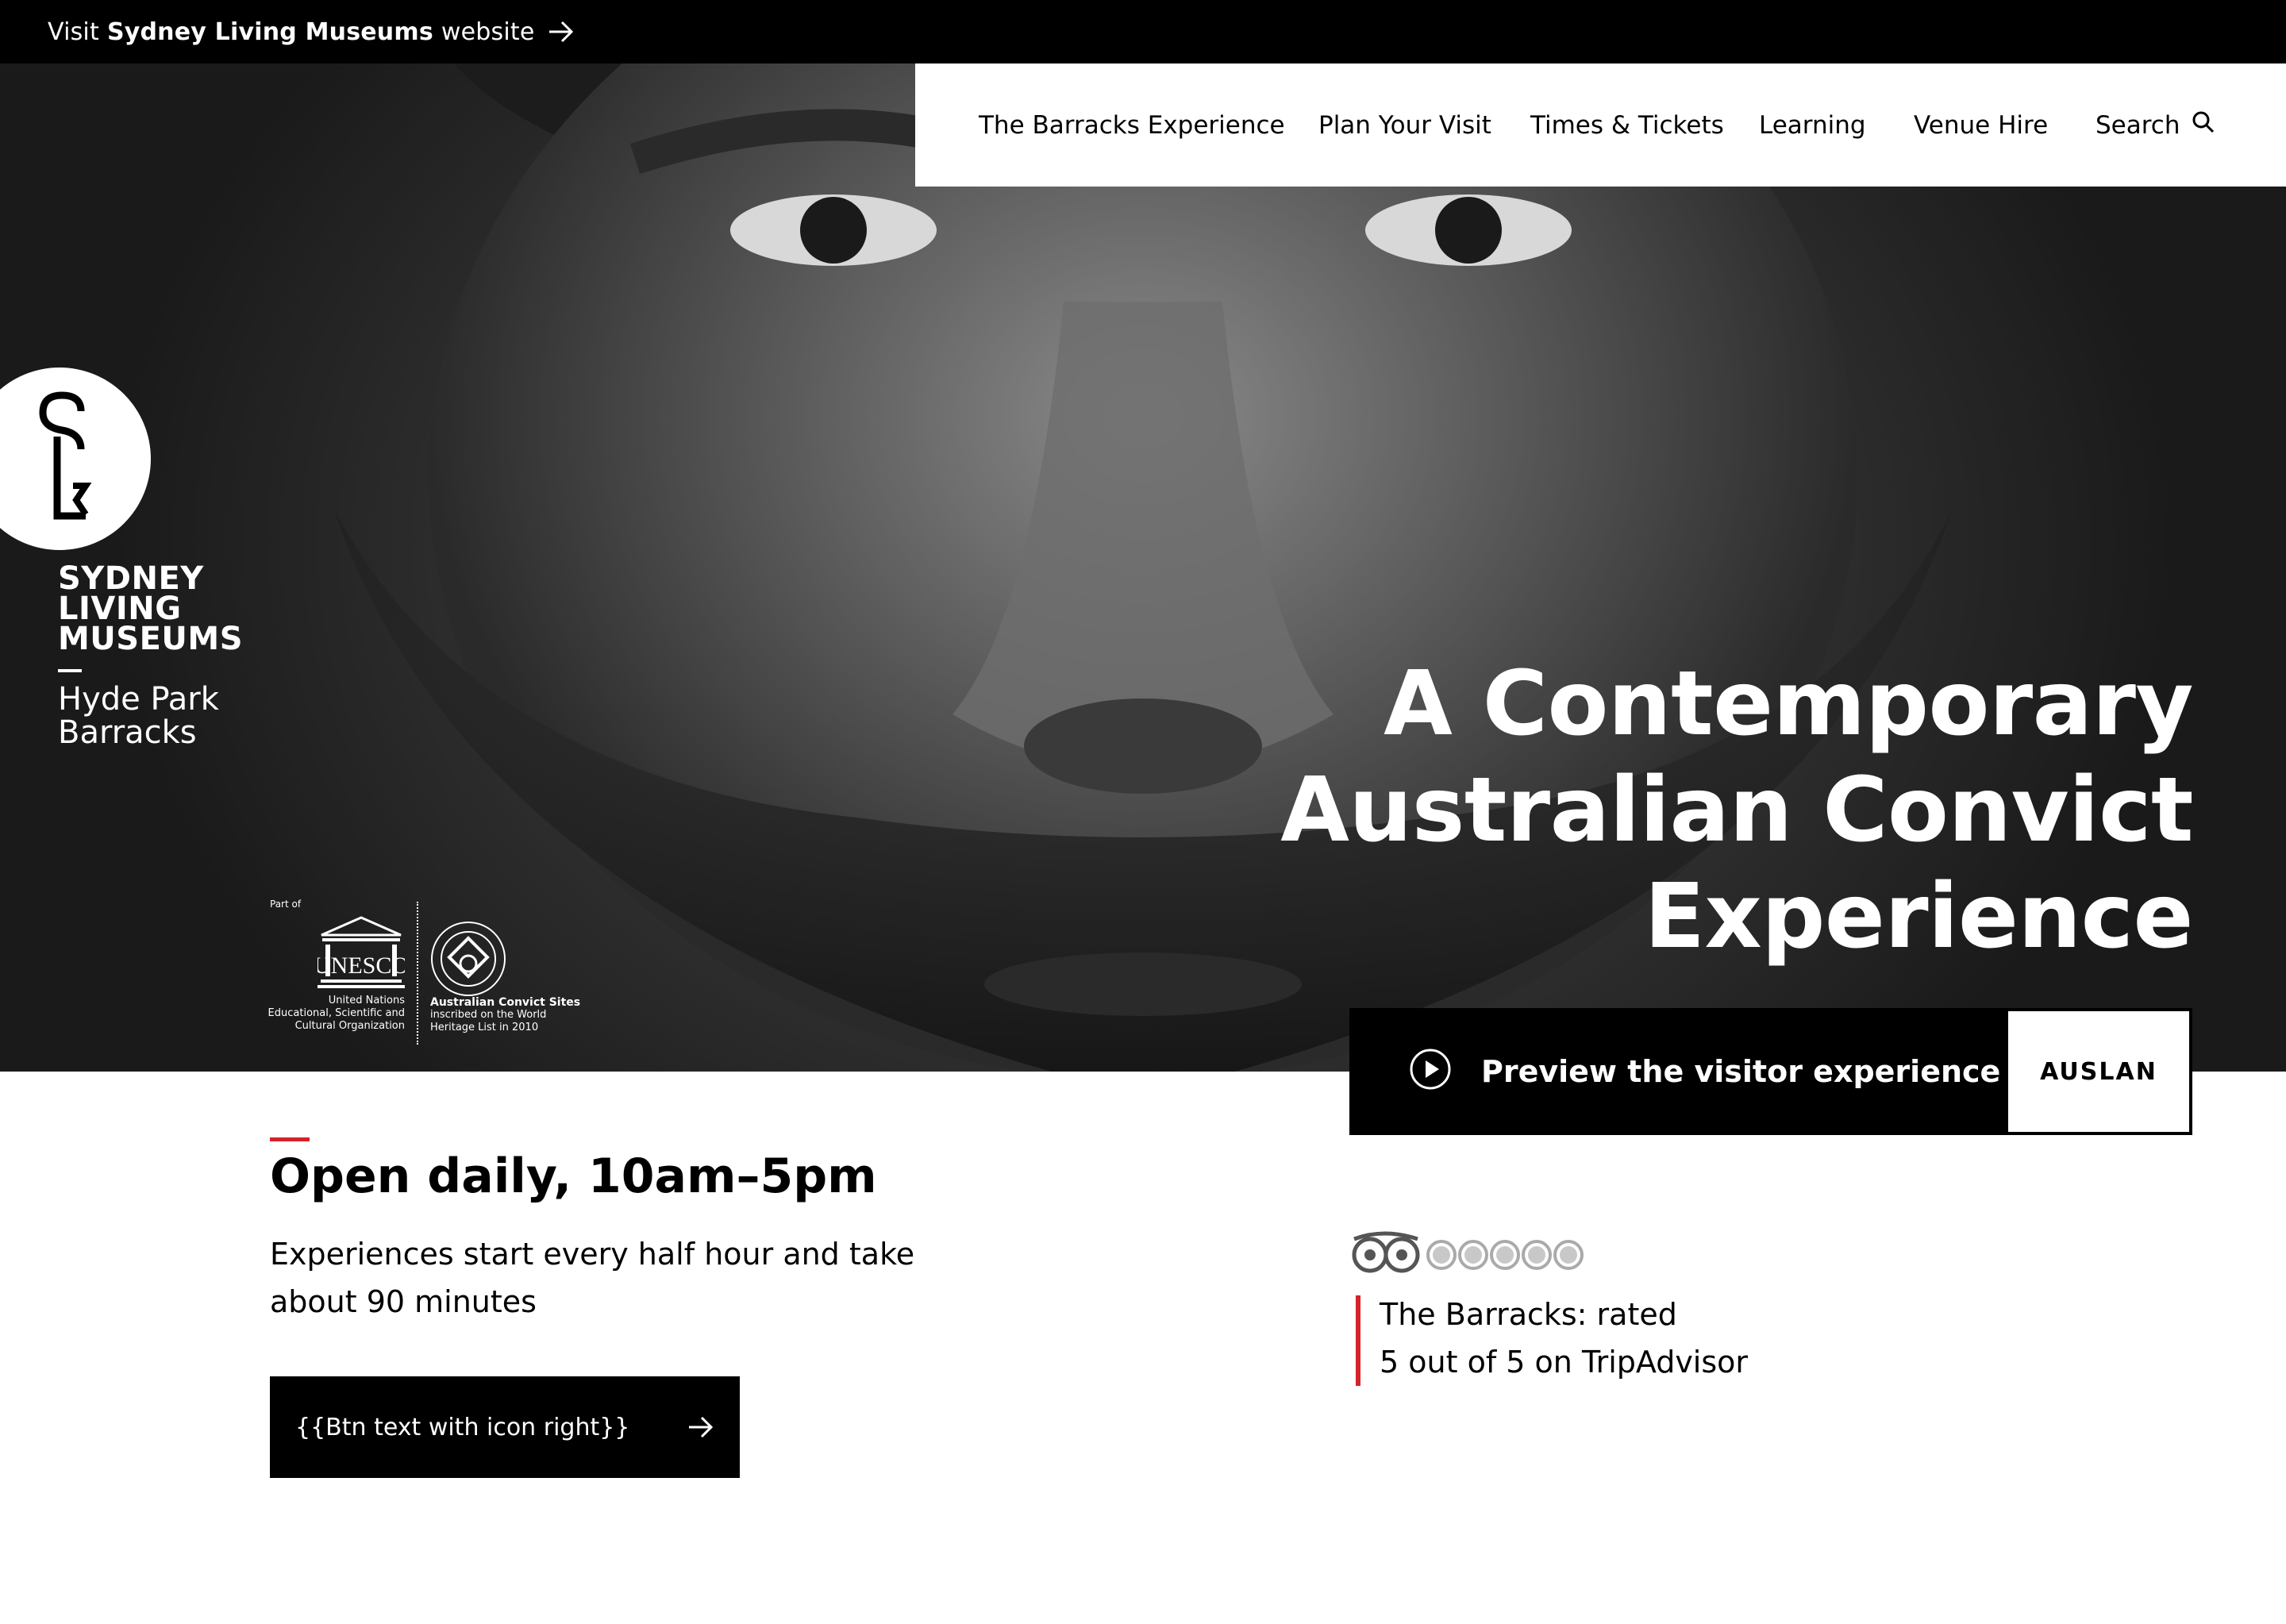 The height and width of the screenshot is (1624, 2286). Describe the element at coordinates (138, 699) in the screenshot. I see `logo-subtitle-line: Hyde Park` at that location.